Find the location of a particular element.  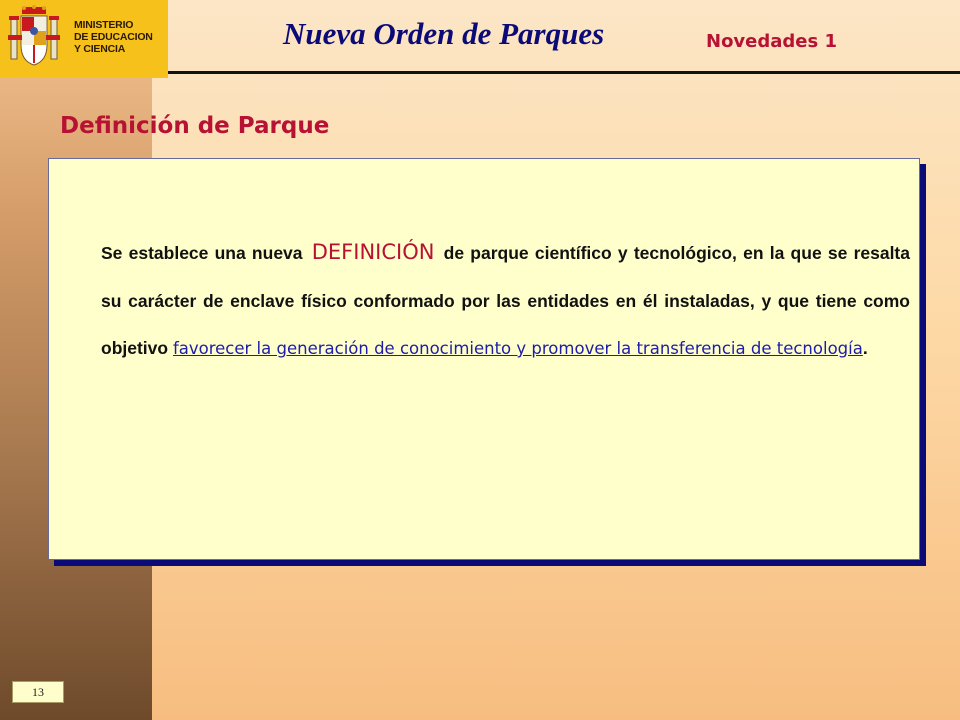

ministry-logo: MINISTERIO DE EDUCACION Y CIENCIA is located at coordinates (84, 39).